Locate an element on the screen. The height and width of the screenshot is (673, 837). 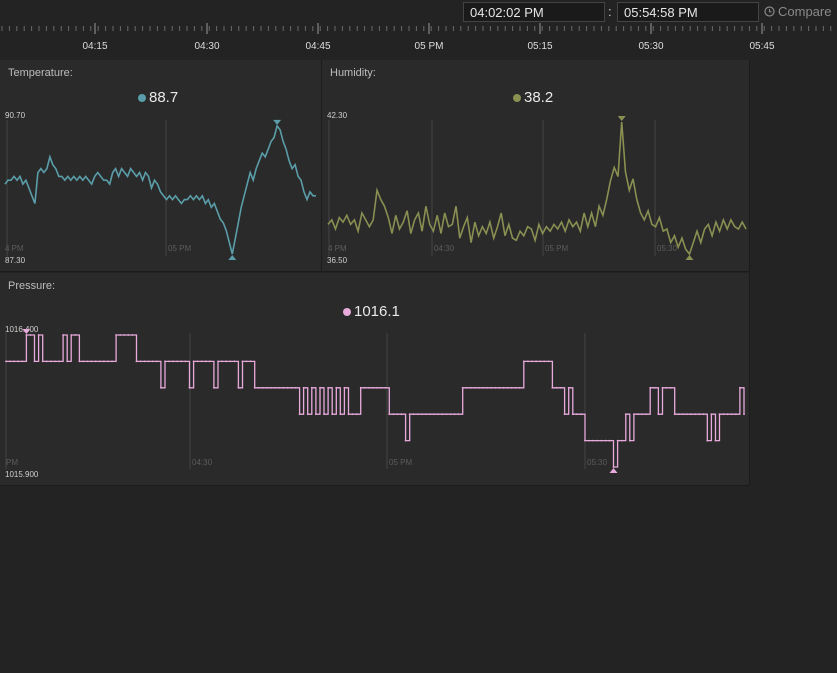
temperature-chart: 4 PM 05 PM is located at coordinates (161, 166).